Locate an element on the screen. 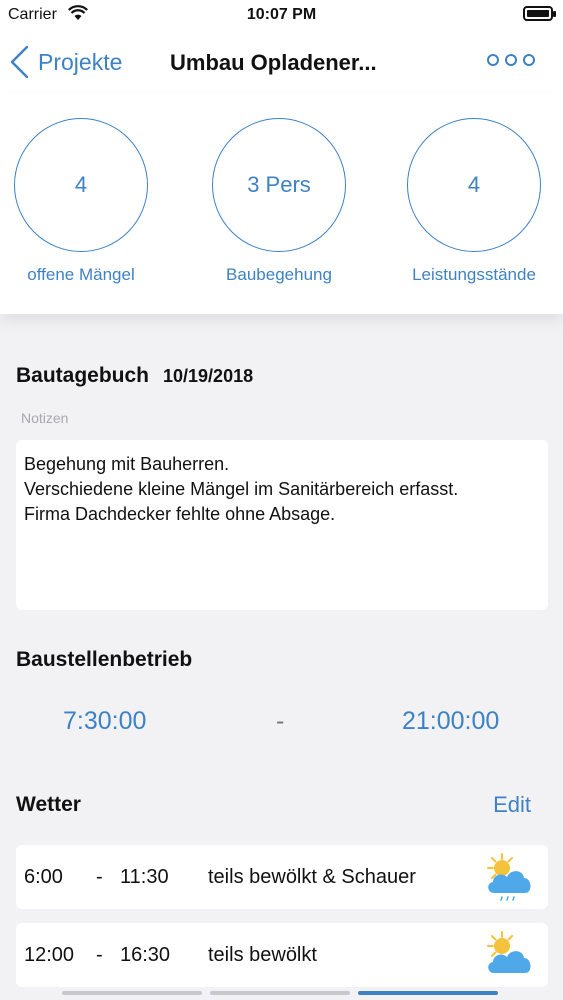 The width and height of the screenshot is (563, 1000). diary-header: Bautagebuch 10/19/2018 is located at coordinates (134, 376).